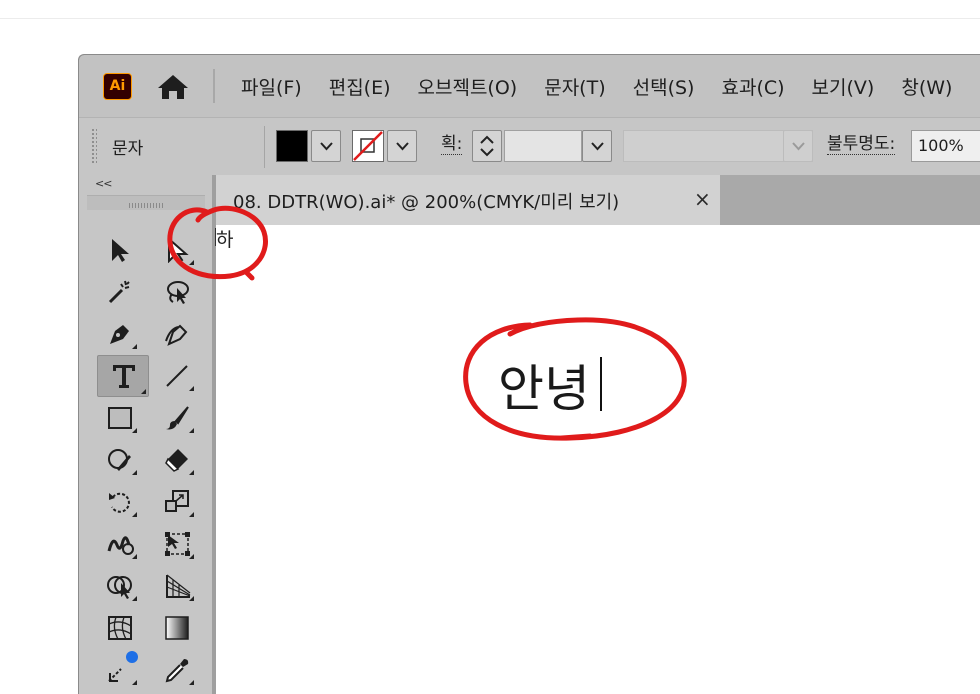 The image size is (980, 694). I want to click on mesh-icon, so click(120, 628).